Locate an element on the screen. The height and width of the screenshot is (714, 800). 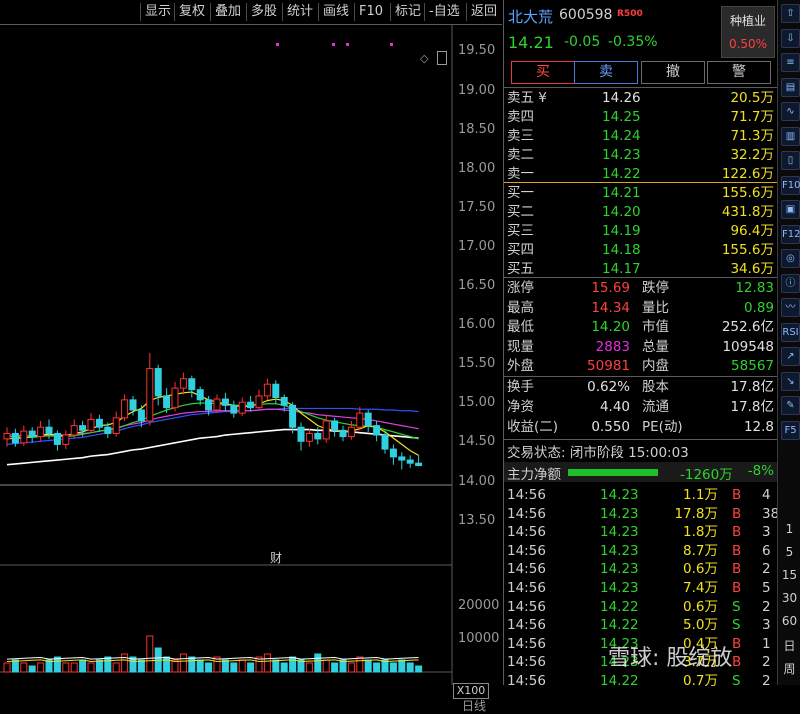
stat-label: 跌停 is located at coordinates (655, 288).